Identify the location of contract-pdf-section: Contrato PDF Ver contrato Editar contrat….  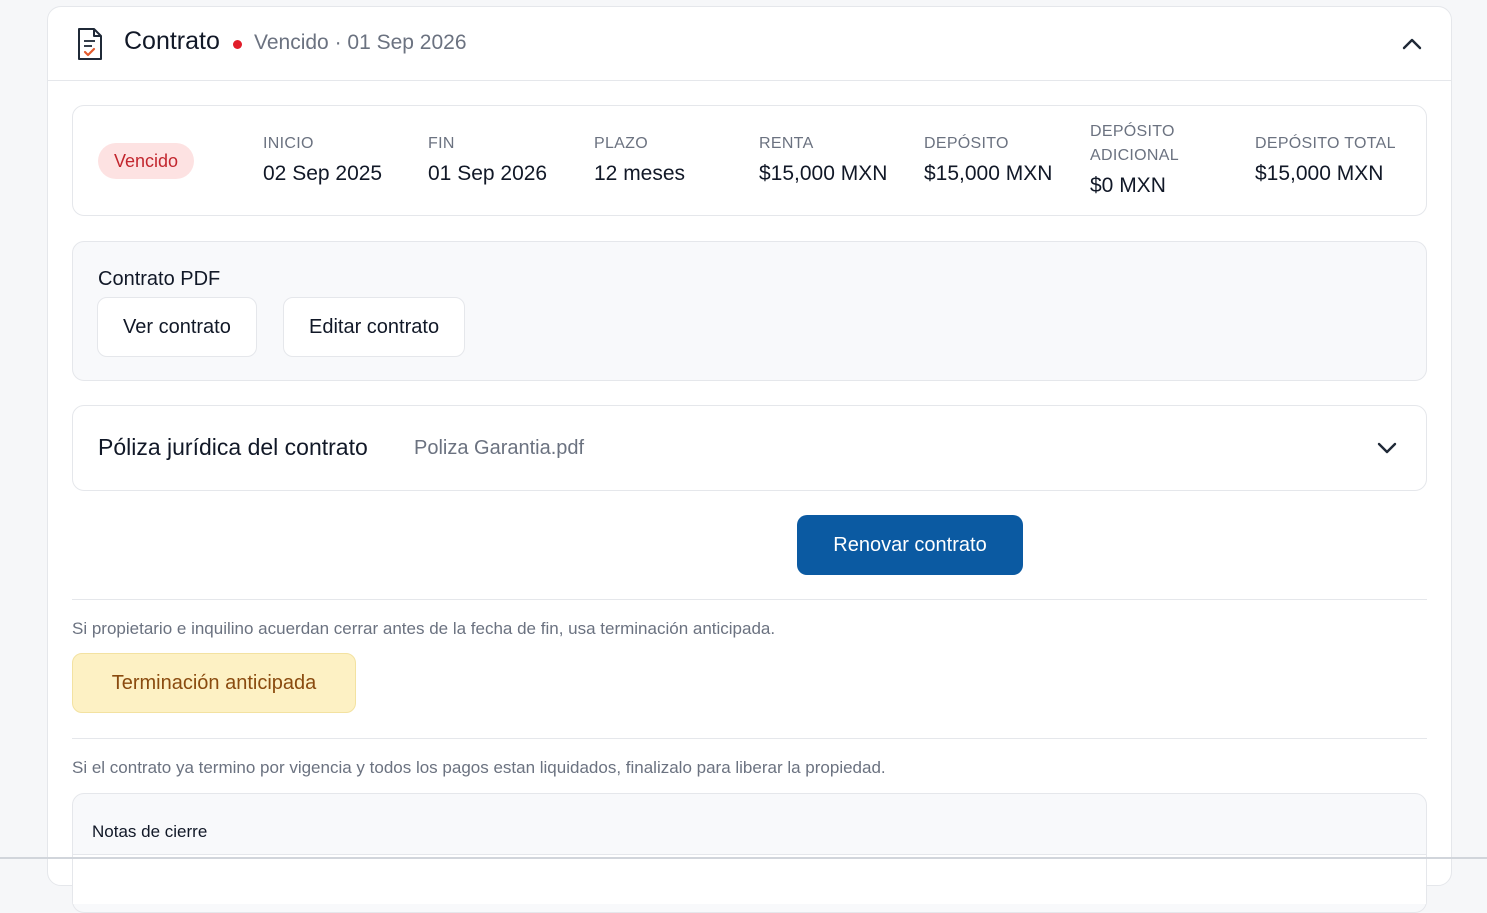
(749, 311).